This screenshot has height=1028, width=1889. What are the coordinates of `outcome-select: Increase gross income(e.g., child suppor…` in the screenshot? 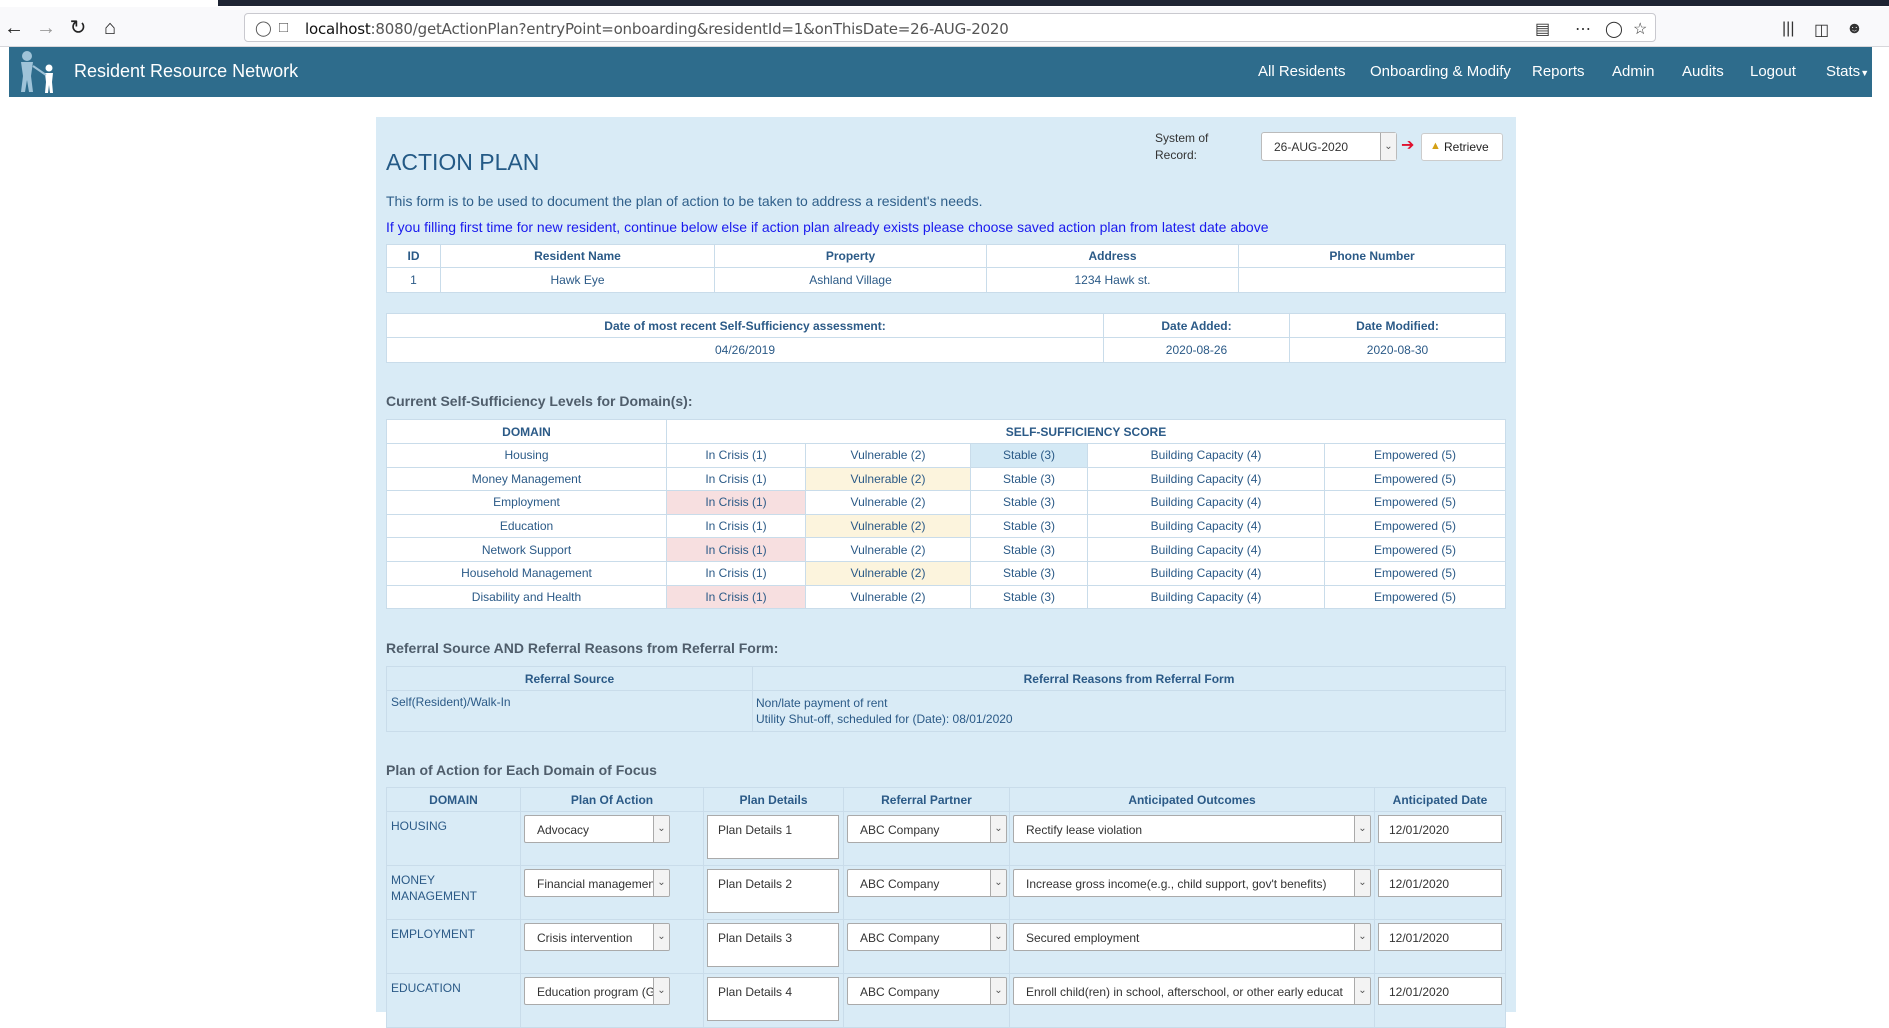 It's located at (1192, 883).